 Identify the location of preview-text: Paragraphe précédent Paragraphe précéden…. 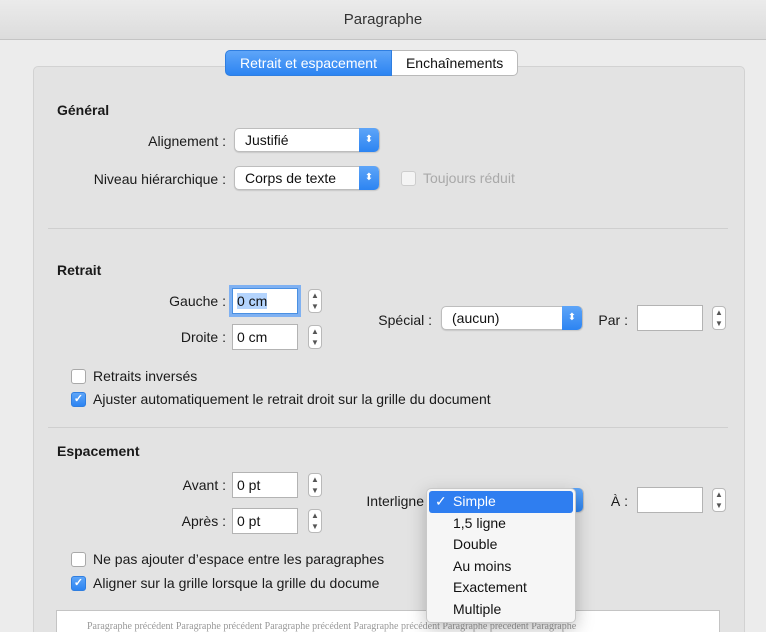
(332, 626).